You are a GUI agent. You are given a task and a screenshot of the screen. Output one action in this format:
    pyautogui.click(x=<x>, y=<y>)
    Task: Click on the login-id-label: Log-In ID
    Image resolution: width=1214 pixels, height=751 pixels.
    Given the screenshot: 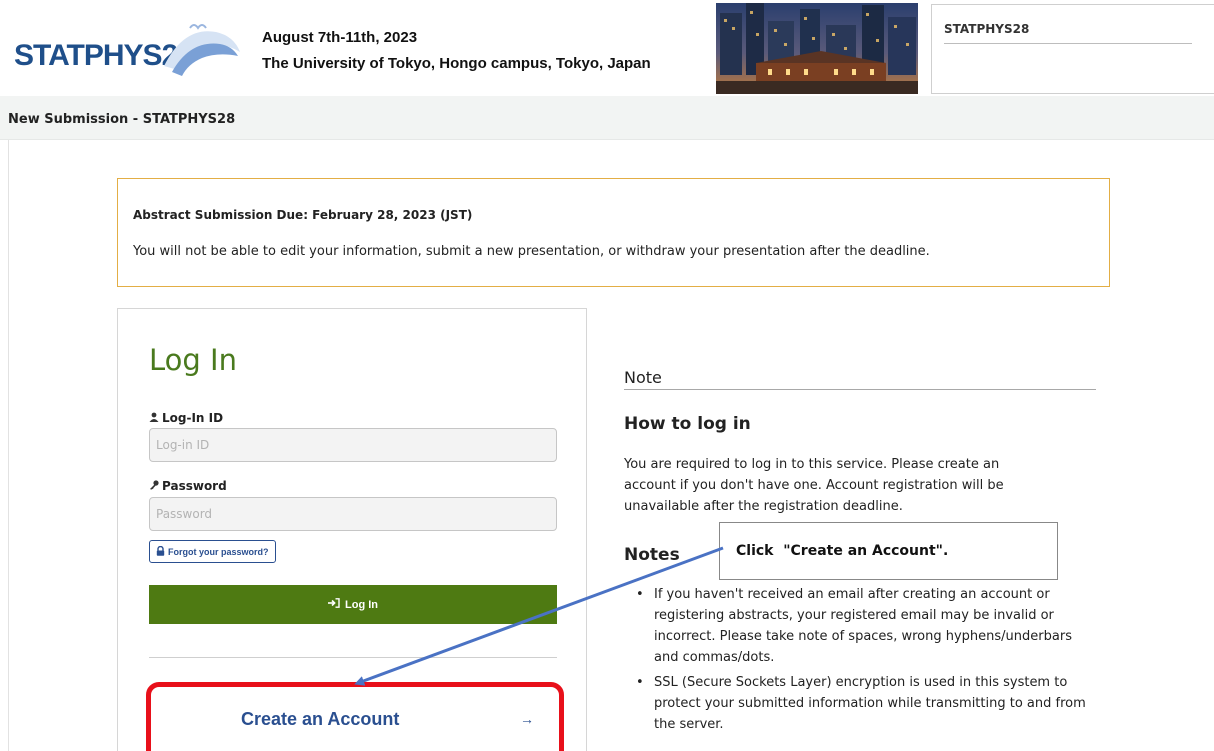 What is the action you would take?
    pyautogui.click(x=186, y=418)
    